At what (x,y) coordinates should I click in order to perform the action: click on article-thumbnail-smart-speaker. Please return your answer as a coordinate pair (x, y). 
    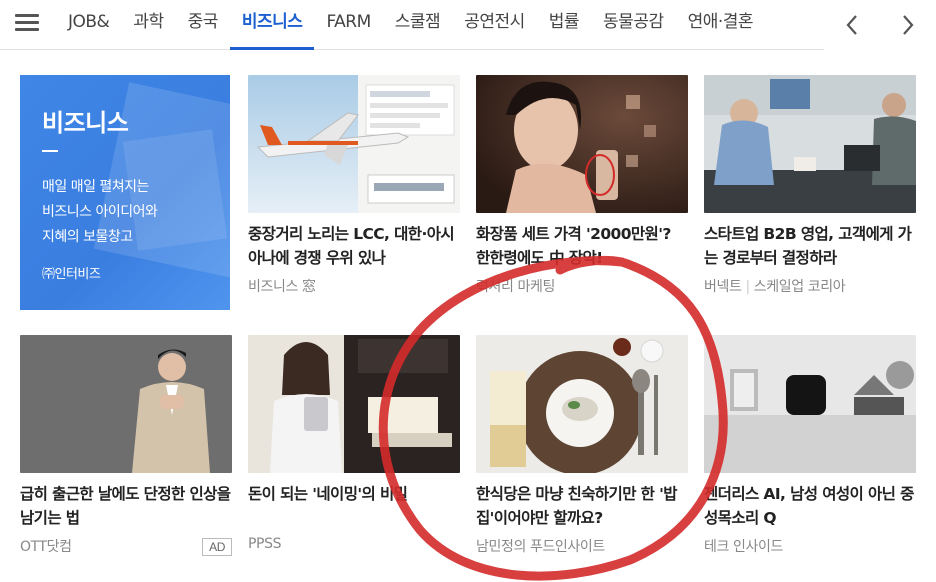
    Looking at the image, I should click on (810, 404).